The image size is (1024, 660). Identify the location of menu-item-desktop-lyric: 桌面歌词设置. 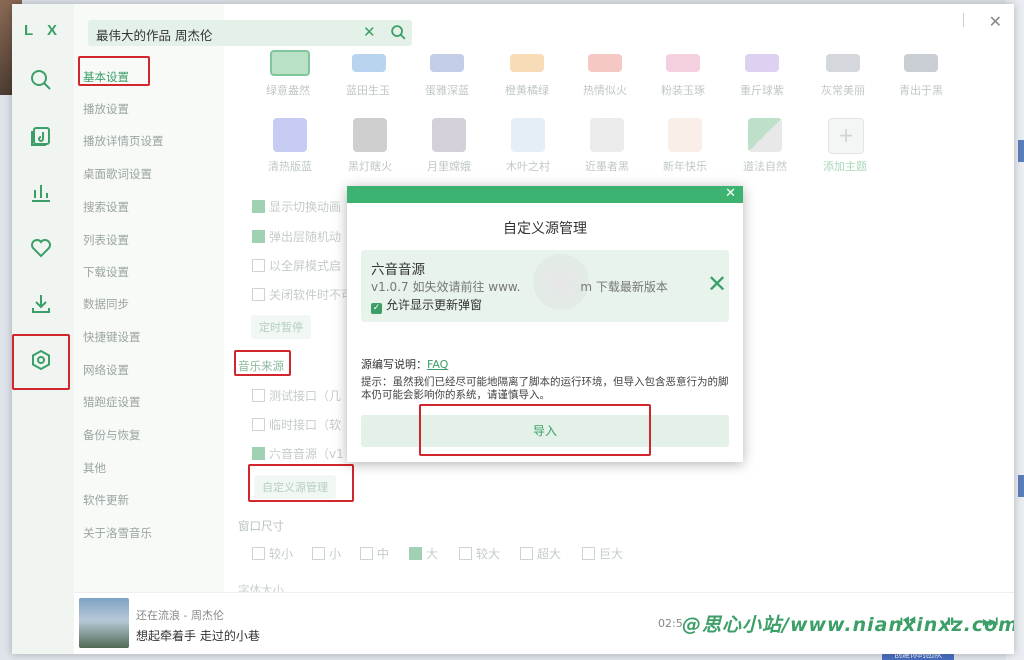
(117, 174).